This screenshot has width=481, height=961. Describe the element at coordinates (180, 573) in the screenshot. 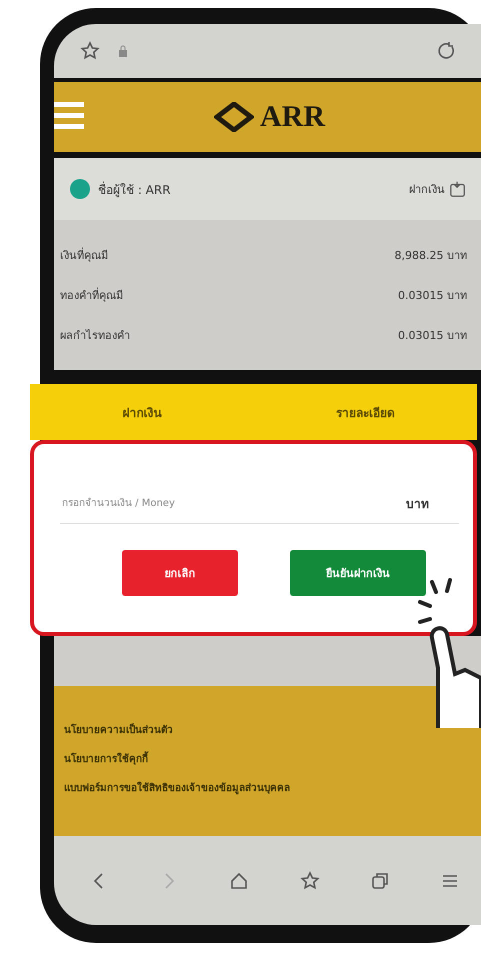

I see `cancel-button: ยกเลิก` at that location.